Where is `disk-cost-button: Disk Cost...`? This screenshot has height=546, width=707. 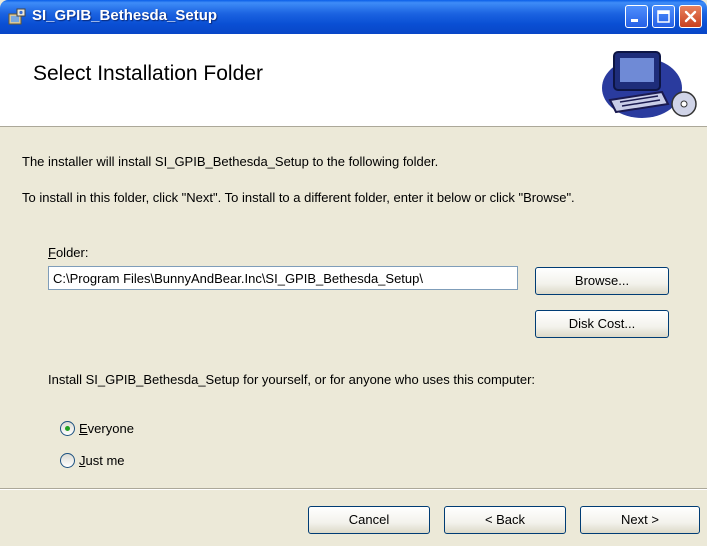
disk-cost-button: Disk Cost... is located at coordinates (602, 324).